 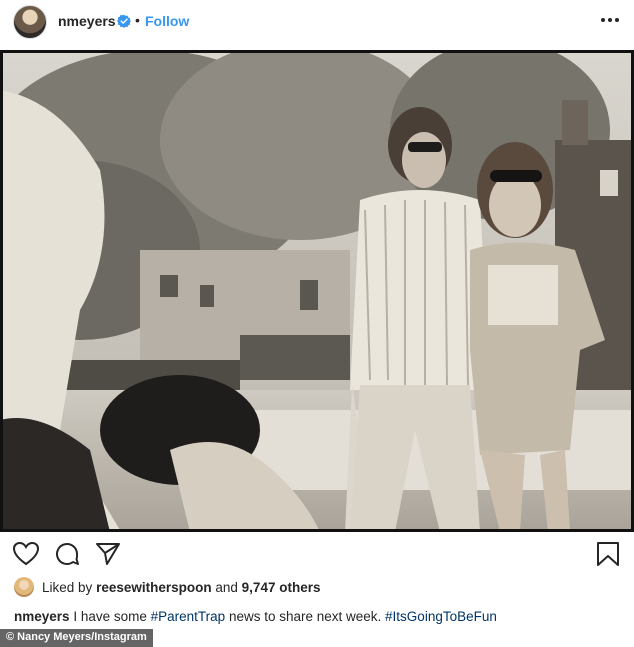 I want to click on heart-icon, so click(x=26, y=554).